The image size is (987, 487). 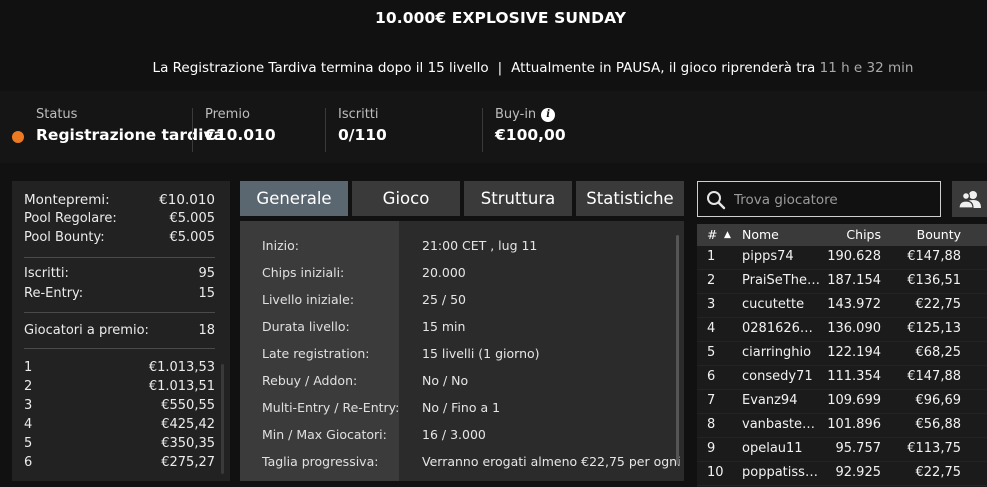 What do you see at coordinates (130, 135) in the screenshot?
I see `status-value: Registrazione tardiva` at bounding box center [130, 135].